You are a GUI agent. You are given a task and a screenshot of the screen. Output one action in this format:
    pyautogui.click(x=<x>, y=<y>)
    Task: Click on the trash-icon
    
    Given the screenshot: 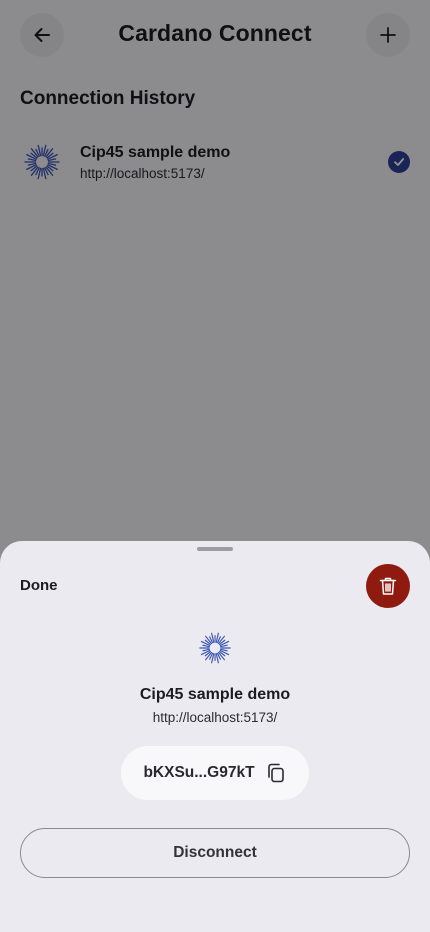 What is the action you would take?
    pyautogui.click(x=388, y=586)
    